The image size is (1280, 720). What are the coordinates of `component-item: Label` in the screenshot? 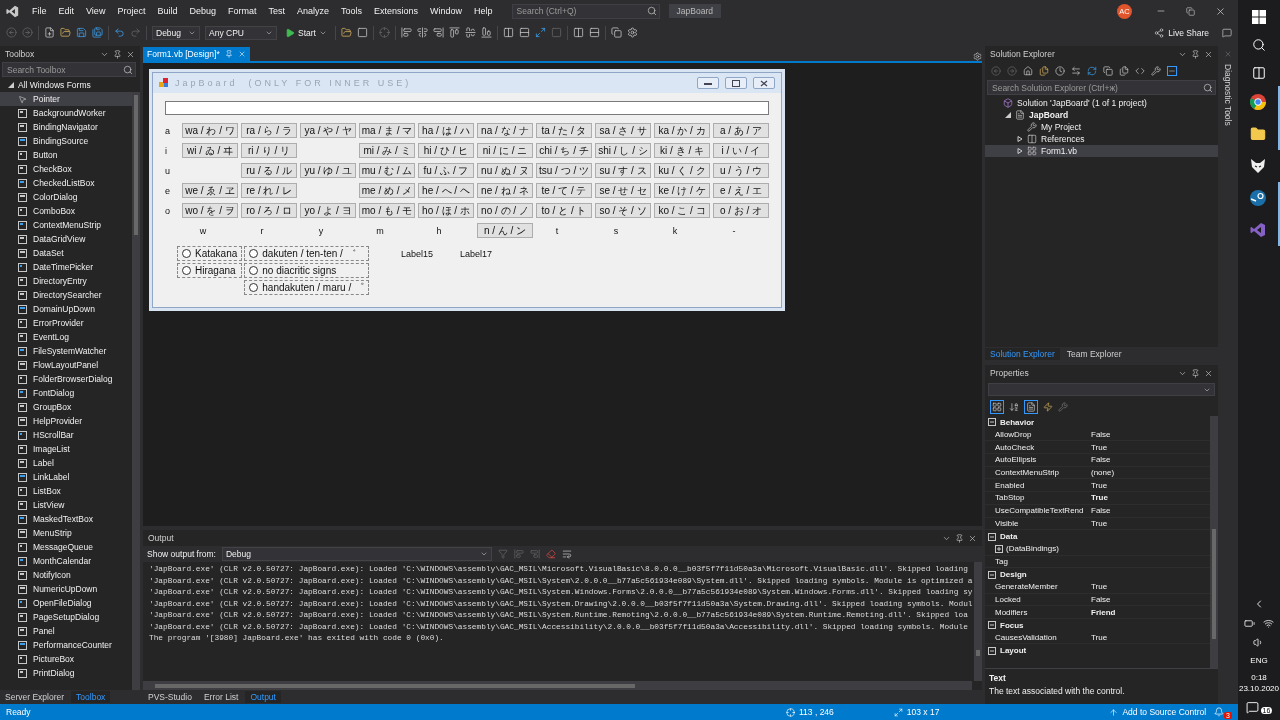 It's located at (66, 463).